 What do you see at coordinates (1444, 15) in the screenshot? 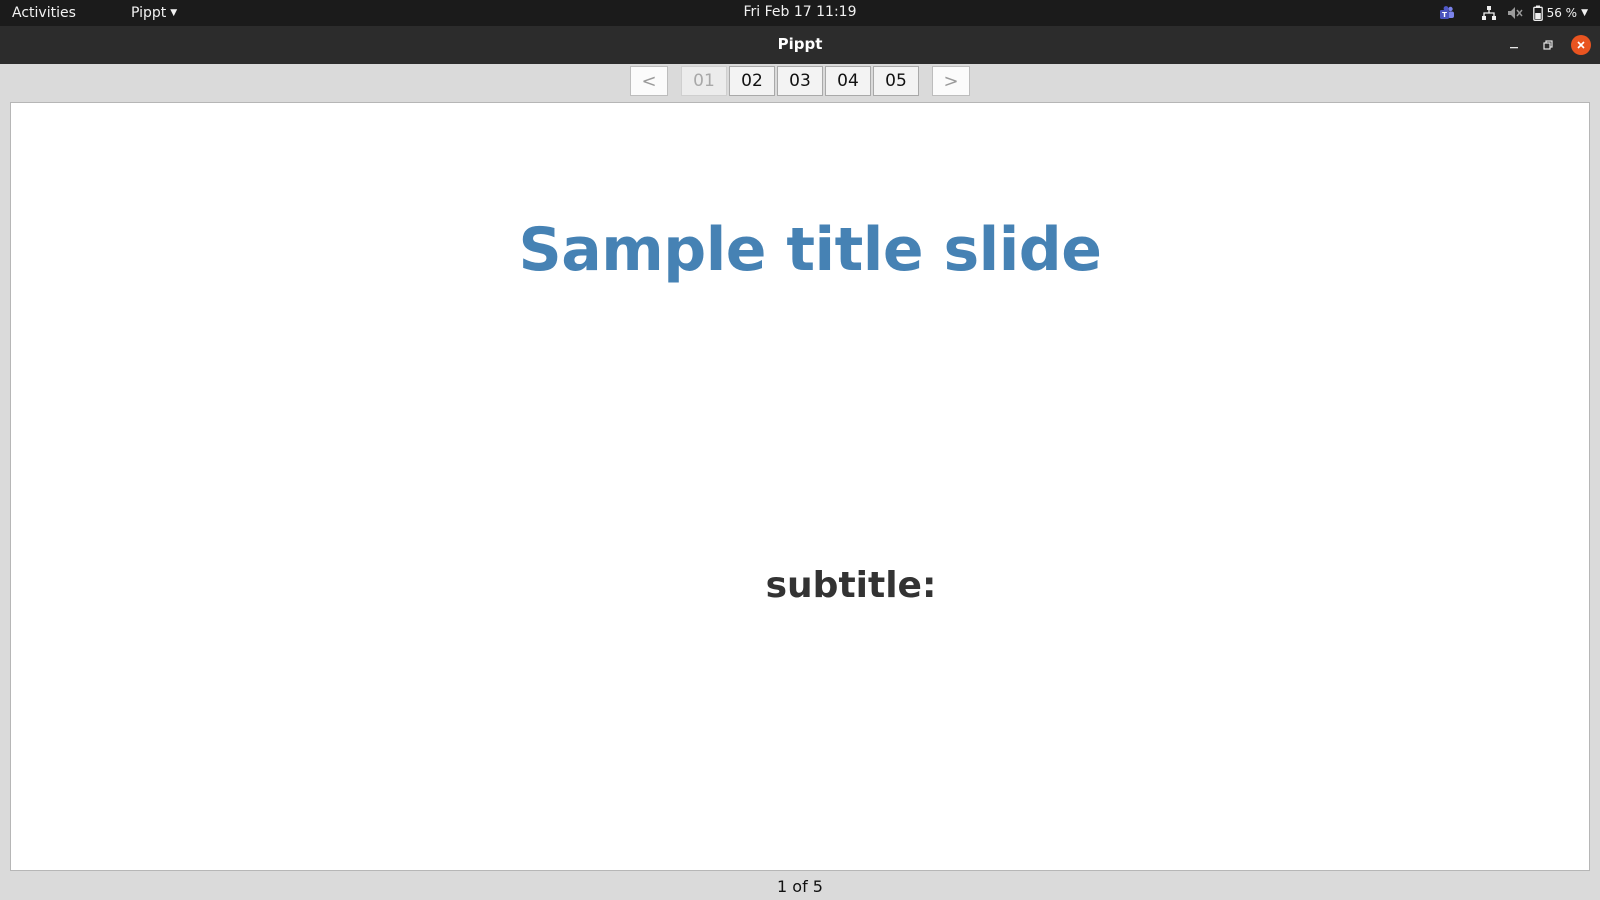
I see `svg-text: T` at bounding box center [1444, 15].